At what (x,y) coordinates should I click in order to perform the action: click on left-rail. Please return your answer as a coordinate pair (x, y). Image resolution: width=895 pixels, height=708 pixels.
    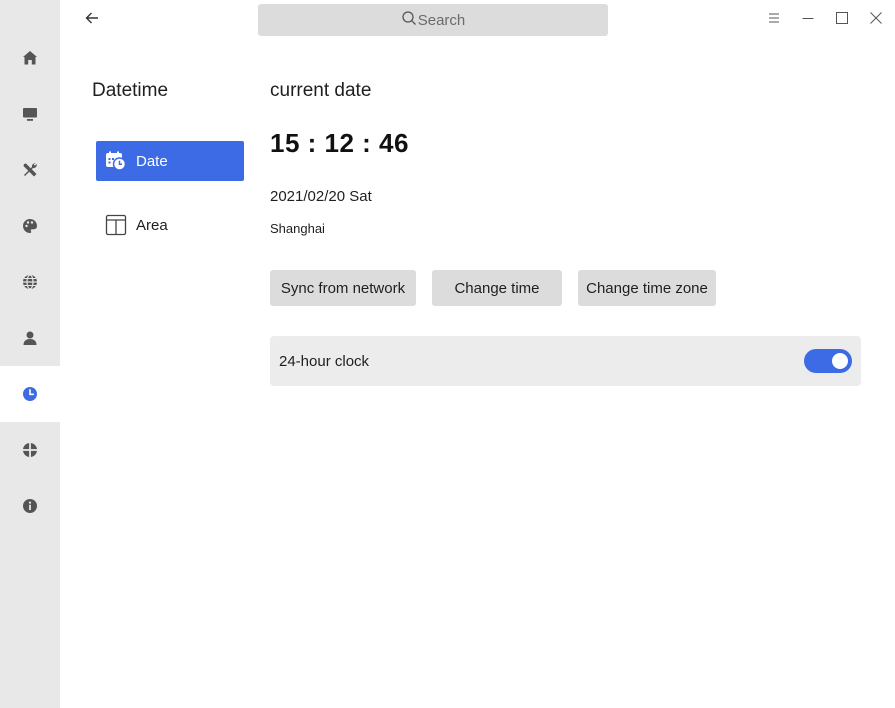
    Looking at the image, I should click on (30, 354).